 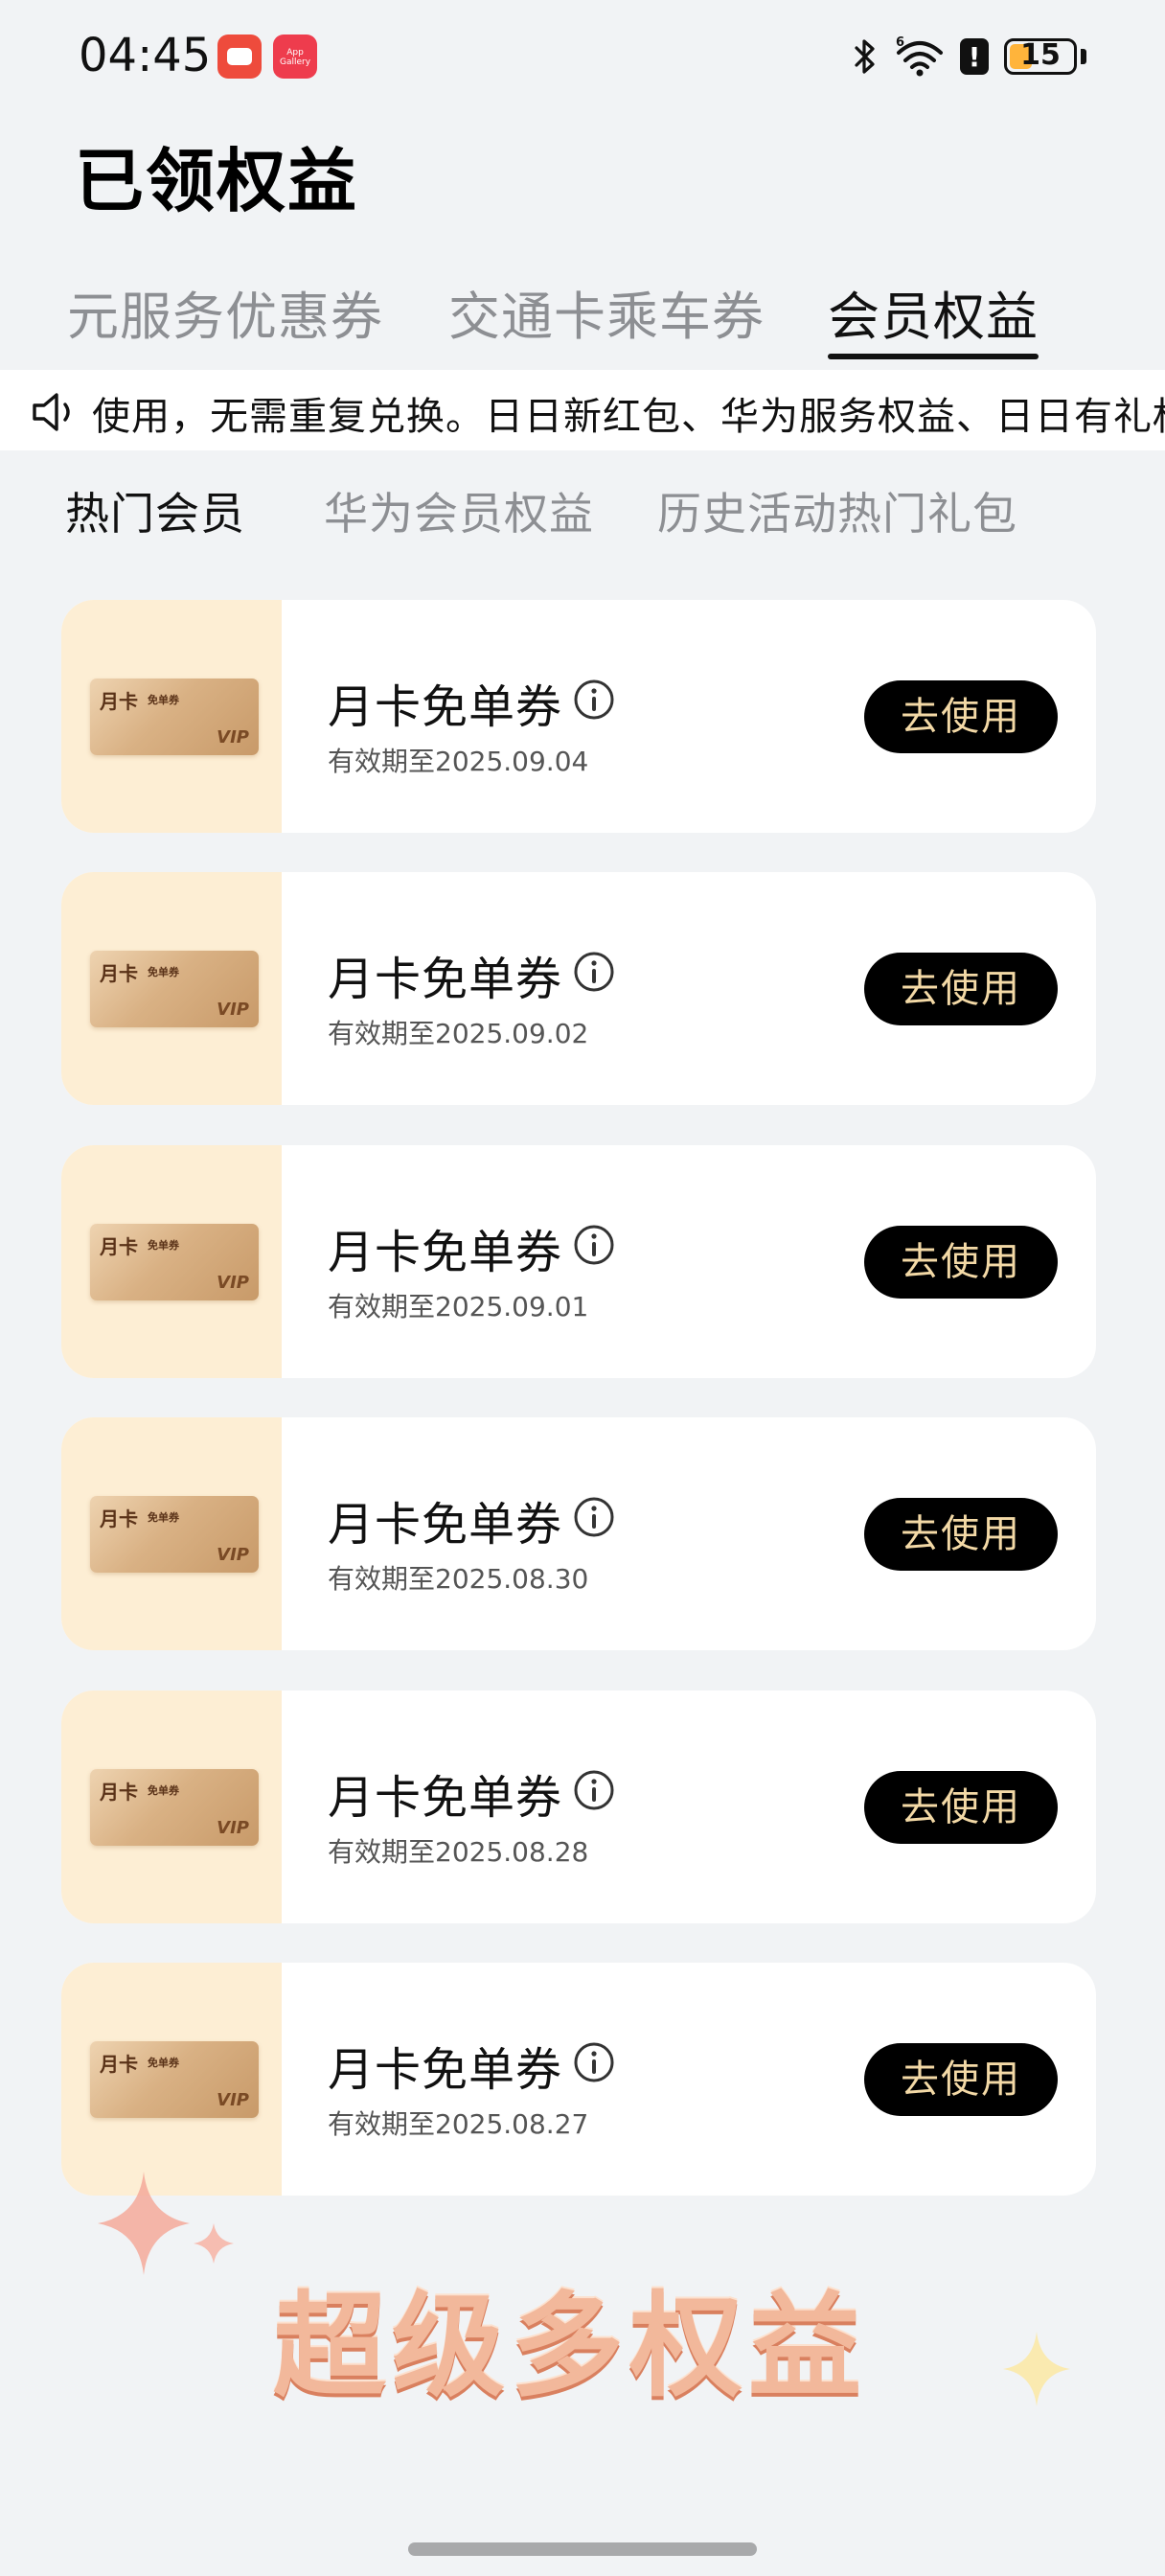 I want to click on promo-banner-text: 超级多权益, so click(x=569, y=2346).